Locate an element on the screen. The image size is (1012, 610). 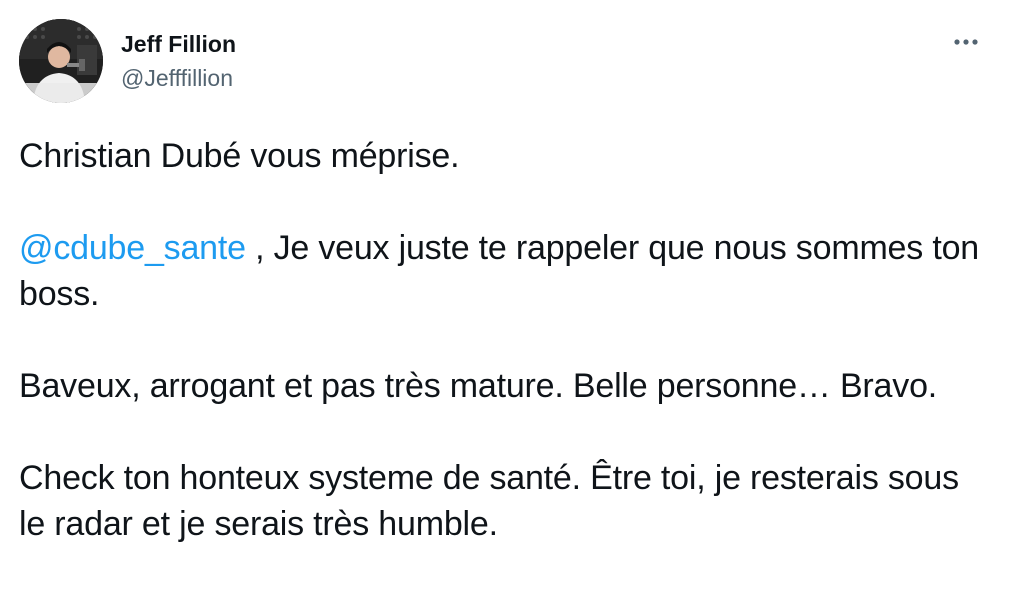
more-horizontal-icon is located at coordinates (966, 42).